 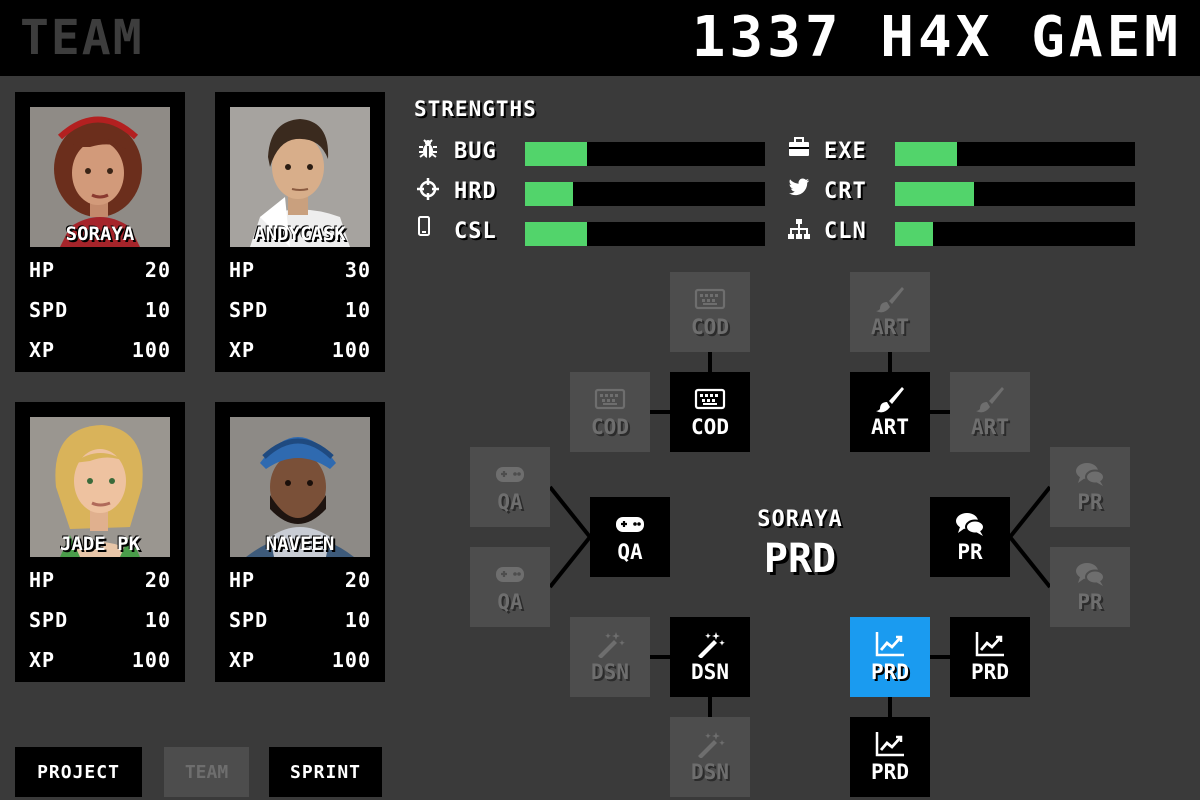 What do you see at coordinates (82, 38) in the screenshot?
I see `section-title: TEAM` at bounding box center [82, 38].